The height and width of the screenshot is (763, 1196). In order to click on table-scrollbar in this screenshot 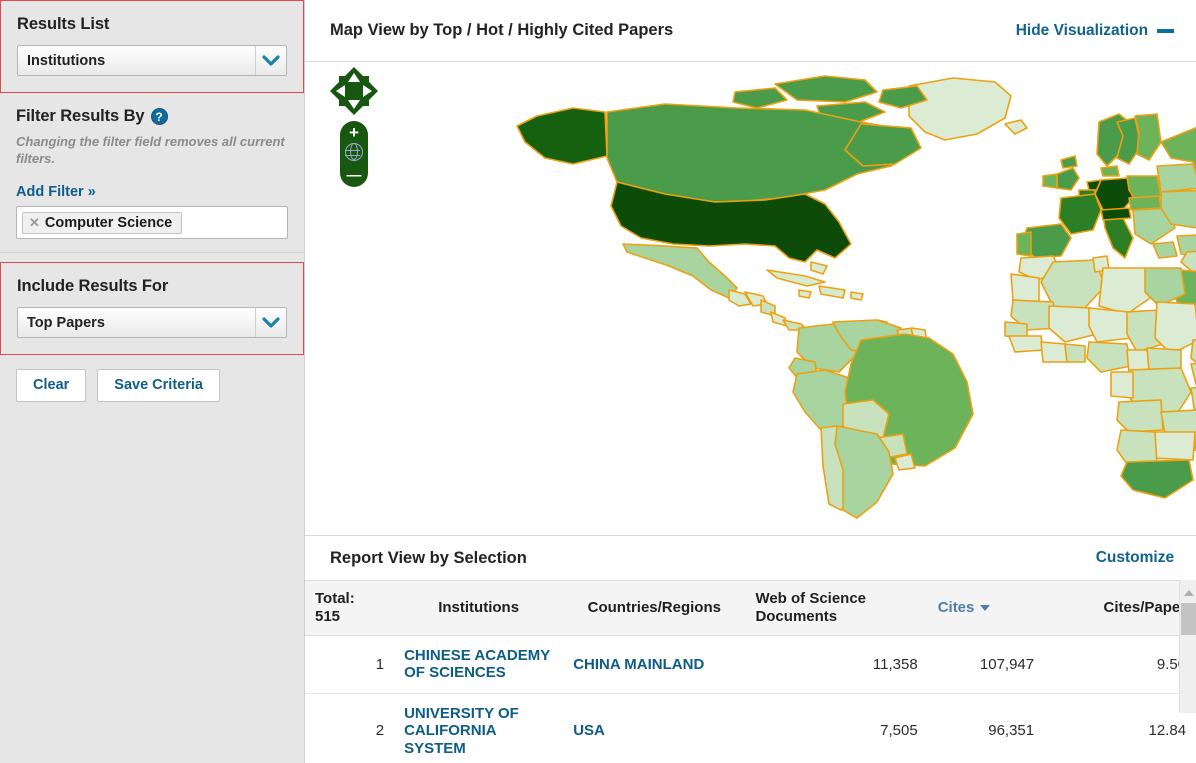, I will do `click(1187, 646)`.